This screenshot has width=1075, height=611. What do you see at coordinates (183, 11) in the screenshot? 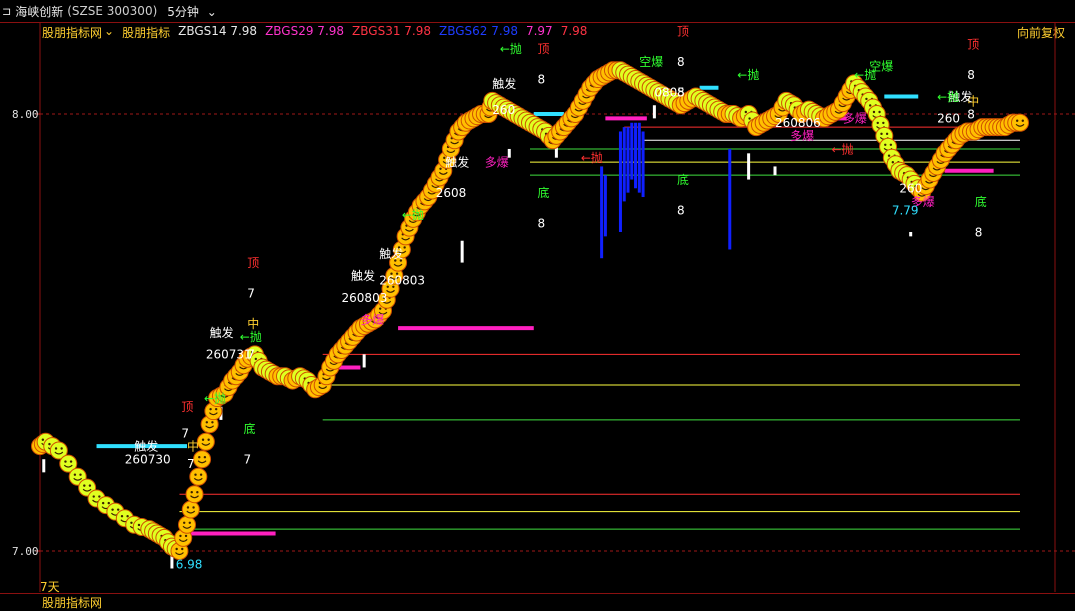
I see `period-label: 5分钟` at bounding box center [183, 11].